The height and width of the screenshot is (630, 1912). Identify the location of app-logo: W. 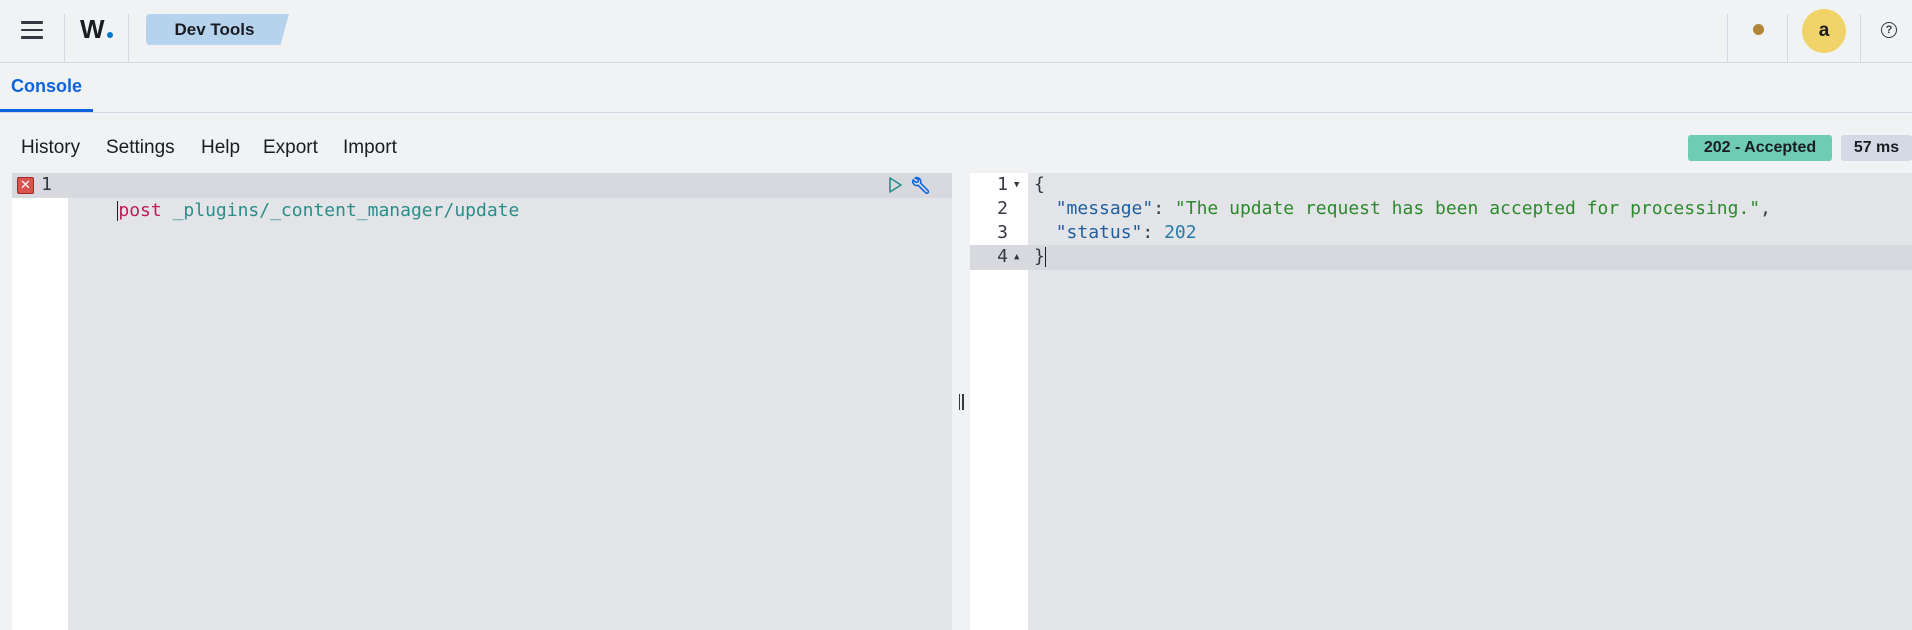
(96, 30).